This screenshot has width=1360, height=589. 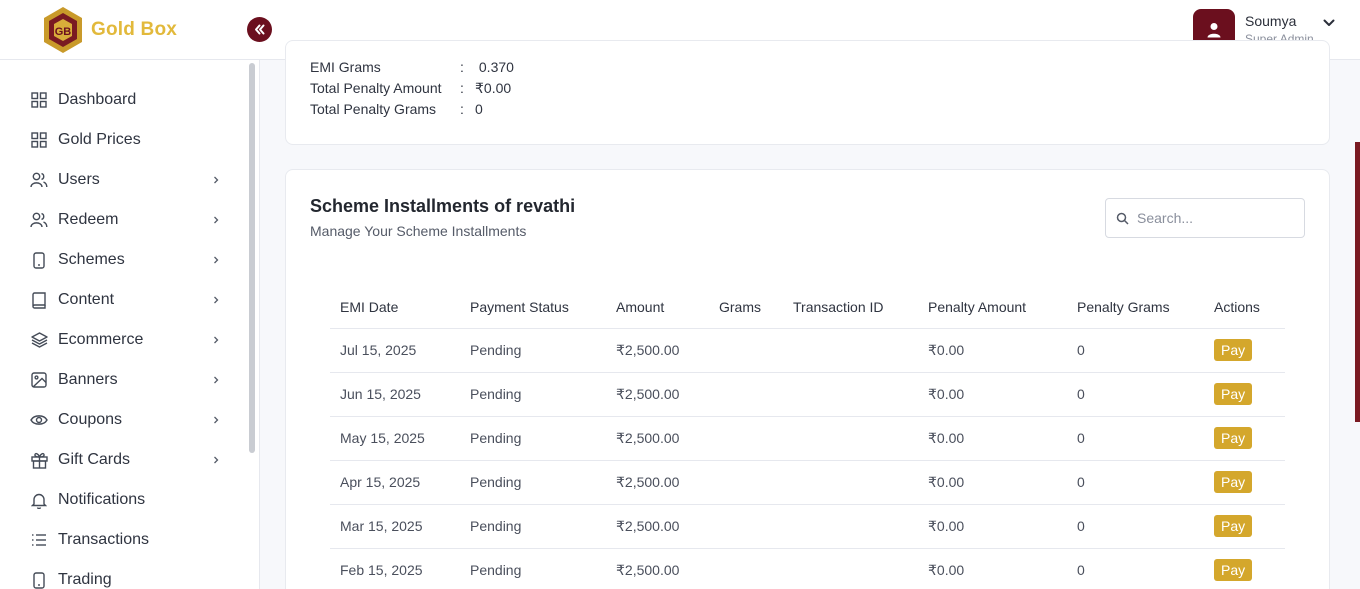 I want to click on sidebar-item-gift-cards: Gift Cards, so click(x=127, y=460).